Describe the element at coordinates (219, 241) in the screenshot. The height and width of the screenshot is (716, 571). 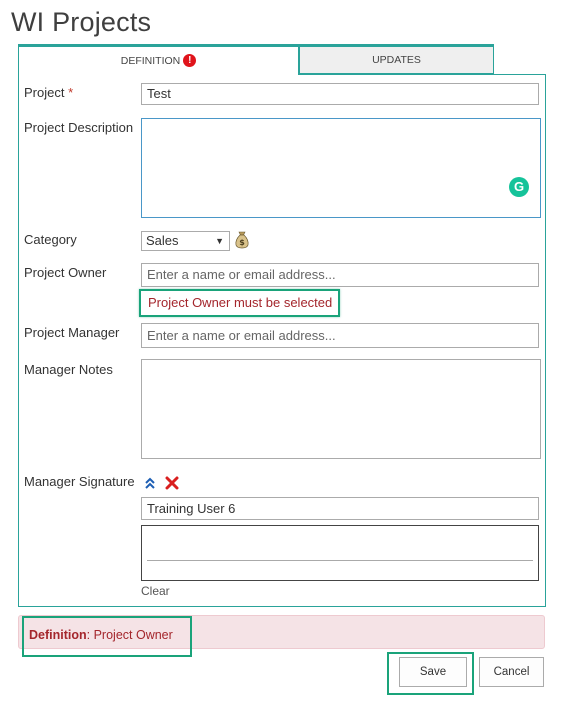
I see `dropdown-arrow-icon: ▼` at that location.